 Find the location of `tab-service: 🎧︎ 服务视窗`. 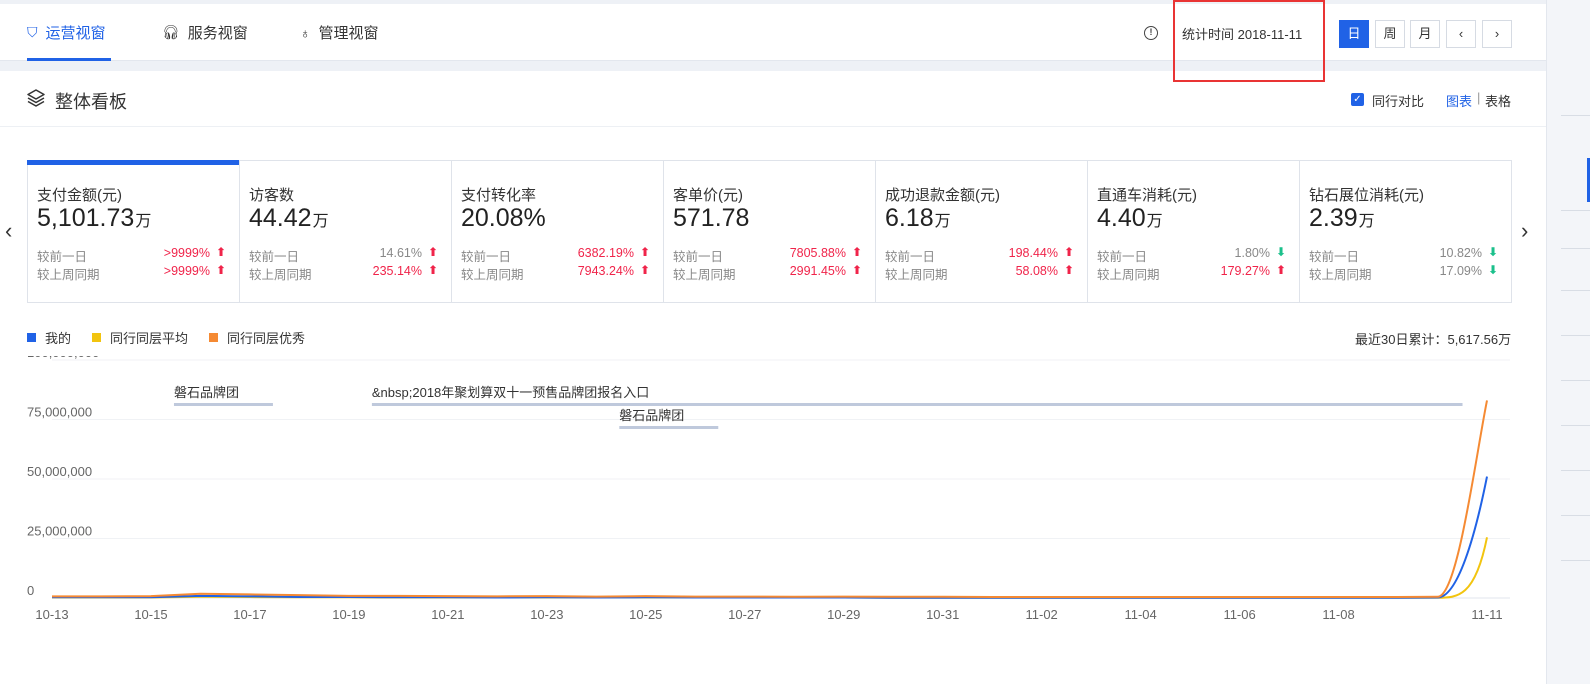

tab-service: 🎧︎ 服务视窗 is located at coordinates (205, 32).